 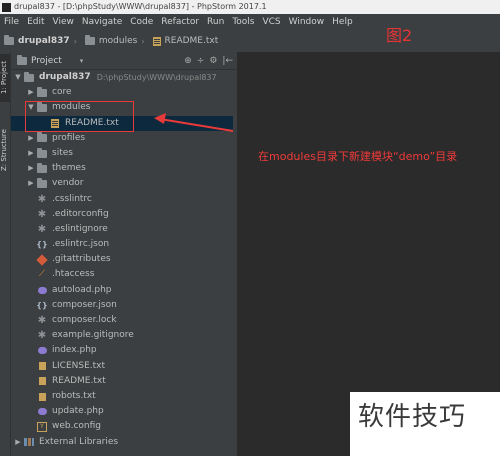 I want to click on annotation-arrow, so click(x=194, y=122).